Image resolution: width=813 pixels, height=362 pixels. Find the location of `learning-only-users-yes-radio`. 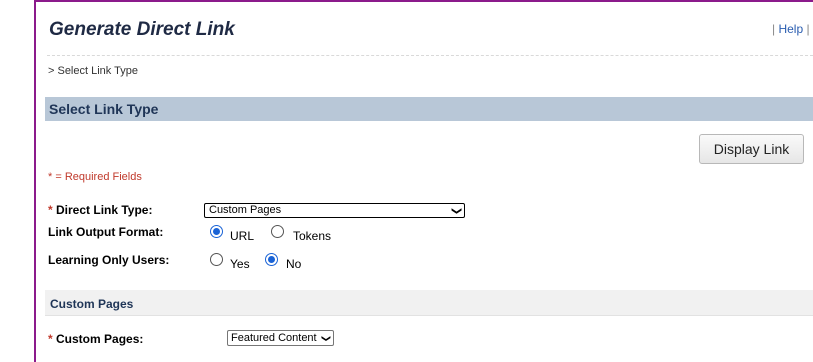

learning-only-users-yes-radio is located at coordinates (216, 259).